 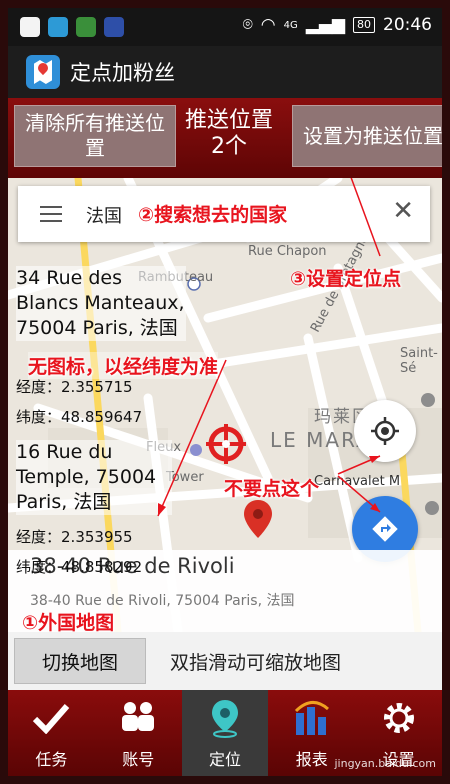 What do you see at coordinates (258, 519) in the screenshot?
I see `map-marker-icon` at bounding box center [258, 519].